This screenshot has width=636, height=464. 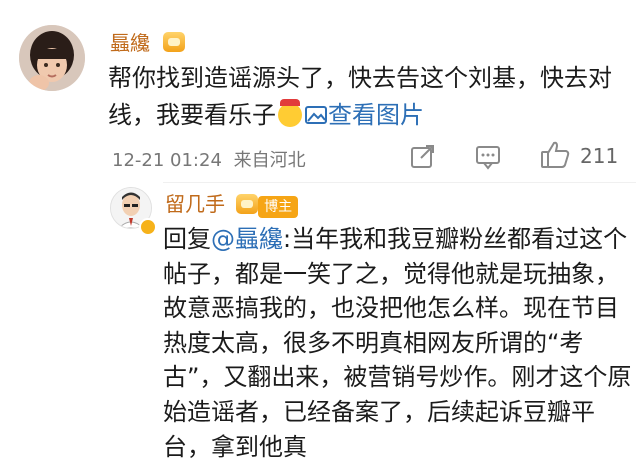 What do you see at coordinates (269, 160) in the screenshot?
I see `comment-location: 来自河北` at bounding box center [269, 160].